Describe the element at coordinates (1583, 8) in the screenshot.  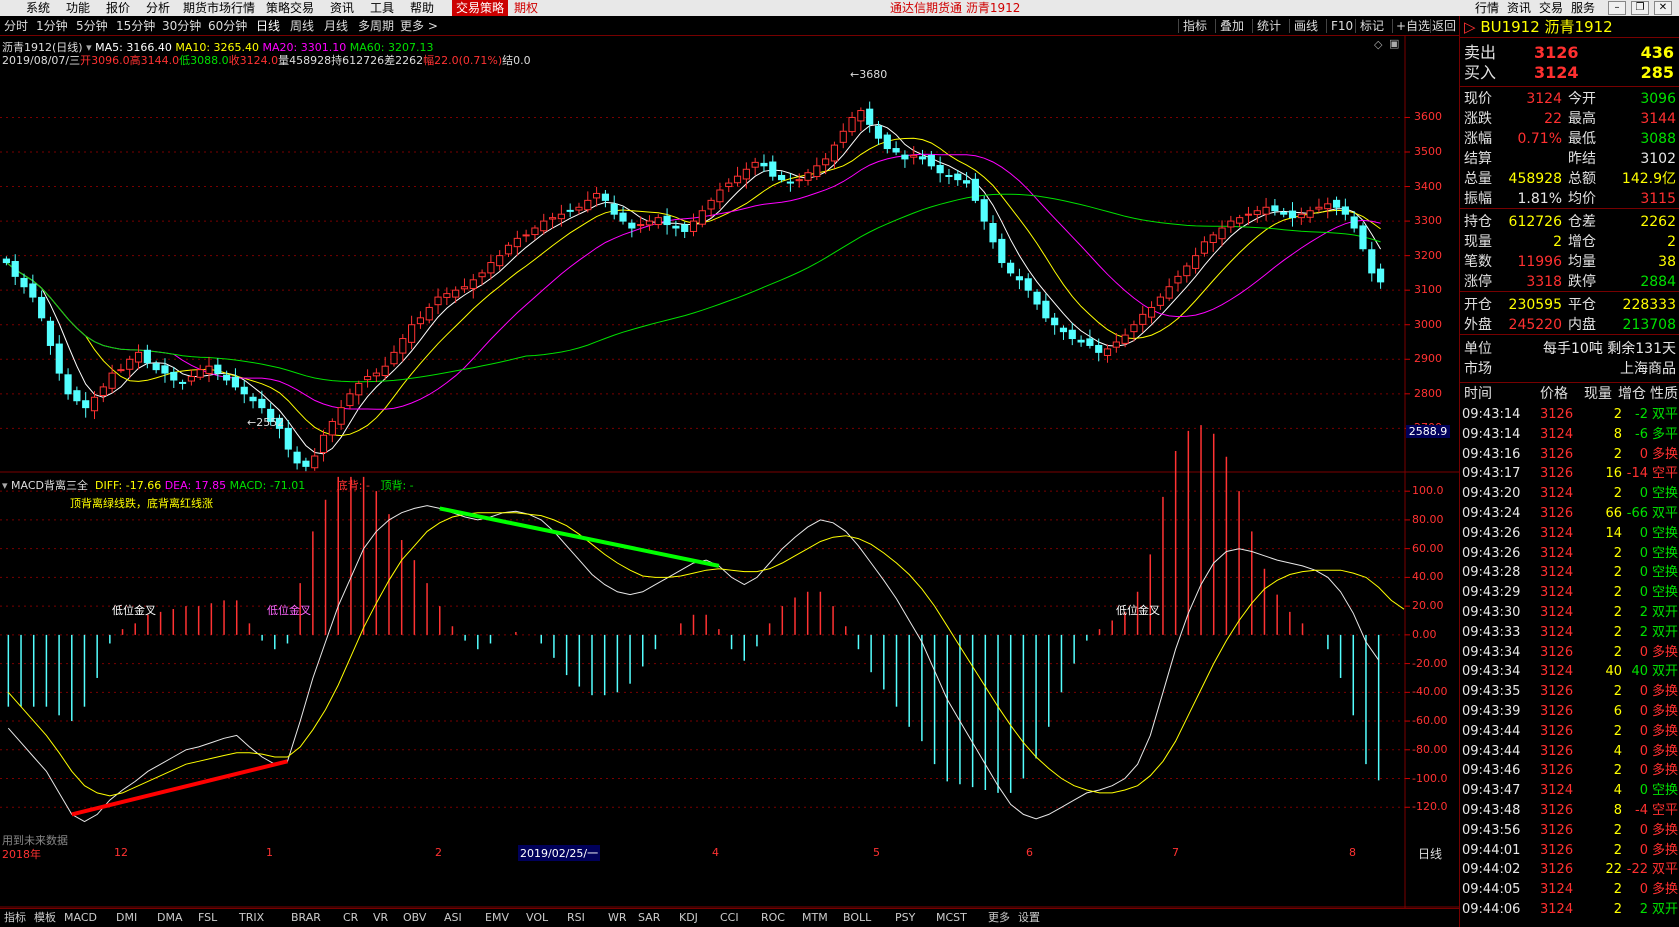
I see `menu-right-service: 服务` at that location.